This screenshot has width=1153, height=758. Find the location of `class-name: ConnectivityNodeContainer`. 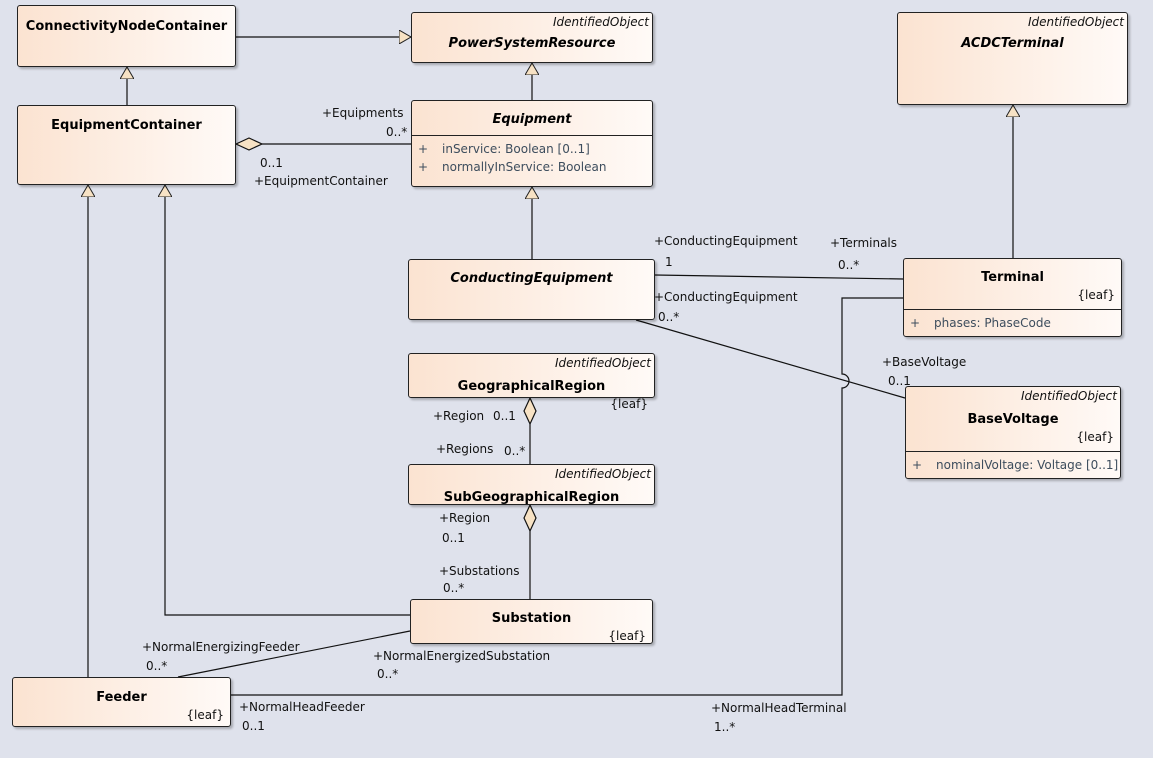

class-name: ConnectivityNodeContainer is located at coordinates (126, 26).